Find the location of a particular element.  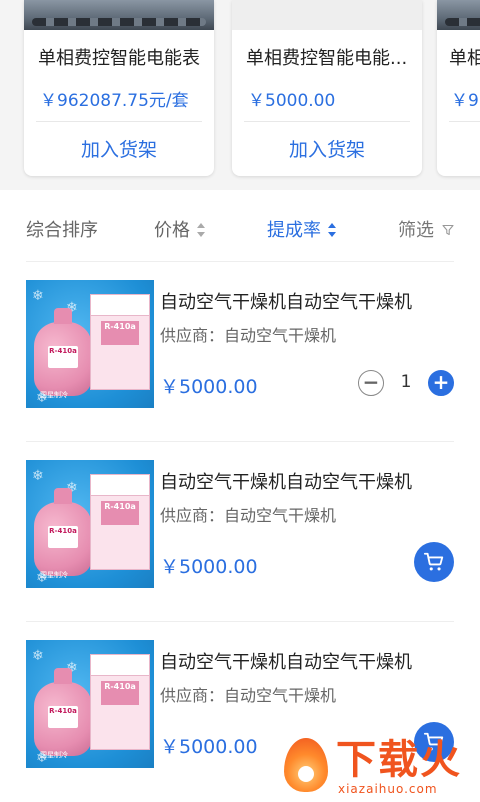

filter-icon is located at coordinates (448, 230).